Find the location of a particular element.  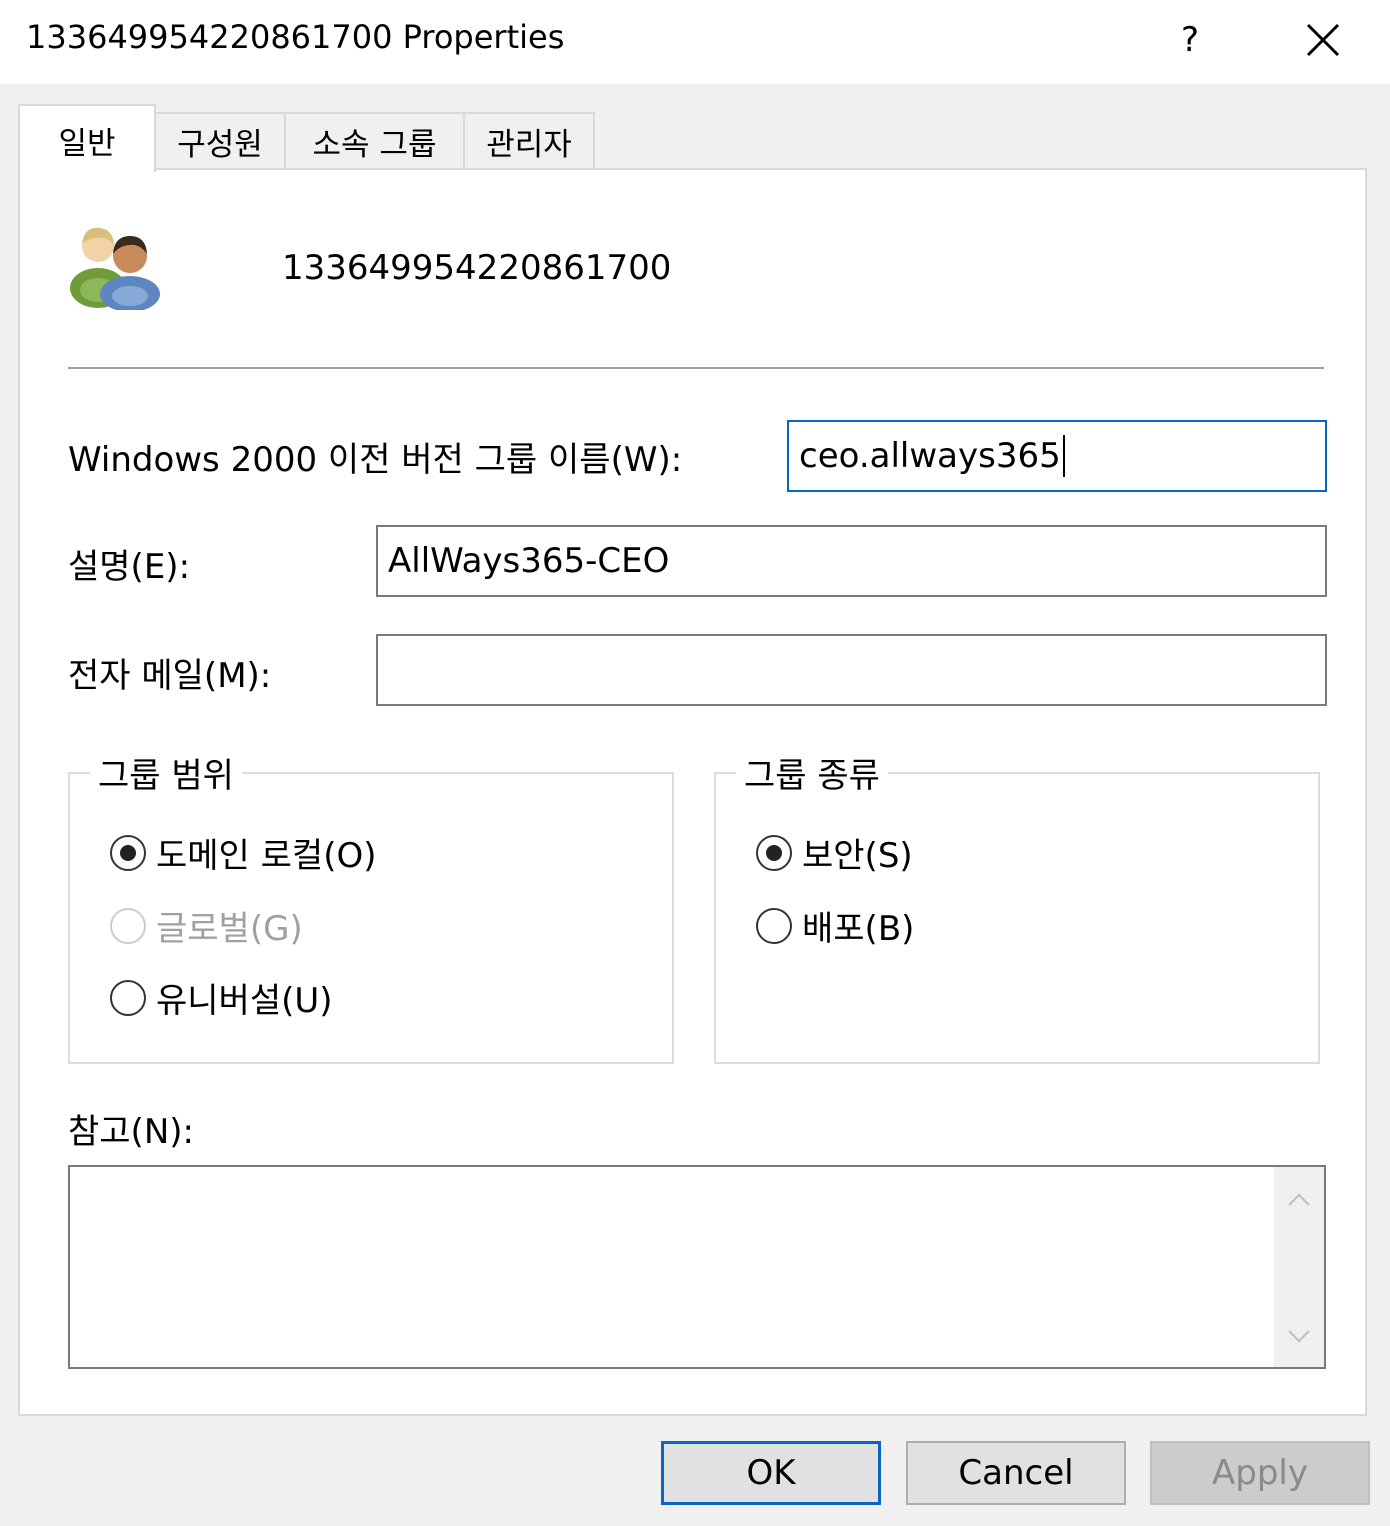

title-bar: 133649954220861700 Properties ? is located at coordinates (695, 42).